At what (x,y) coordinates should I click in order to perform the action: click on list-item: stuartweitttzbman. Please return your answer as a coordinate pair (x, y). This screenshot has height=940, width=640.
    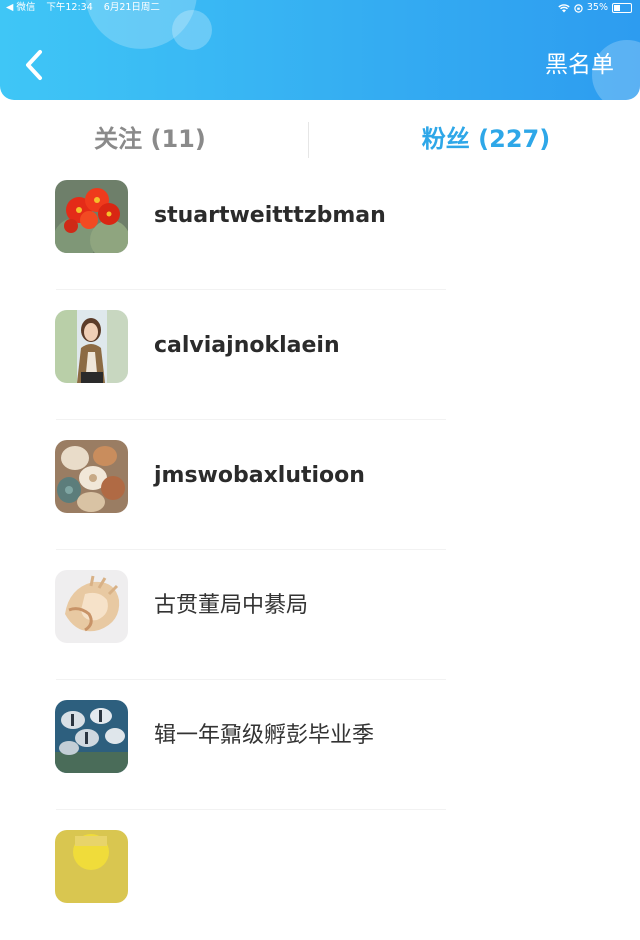
    Looking at the image, I should click on (320, 225).